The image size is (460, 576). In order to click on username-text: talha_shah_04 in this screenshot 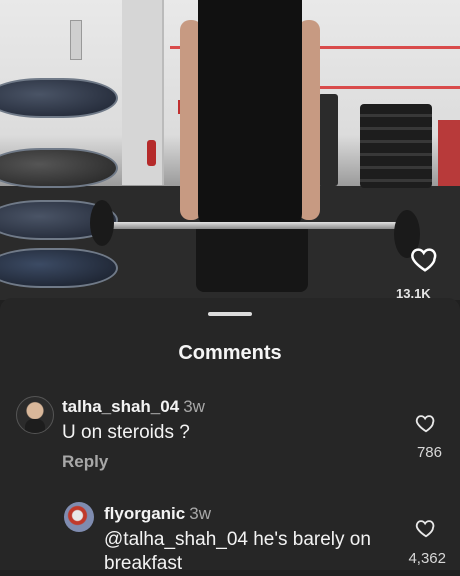, I will do `click(120, 406)`.